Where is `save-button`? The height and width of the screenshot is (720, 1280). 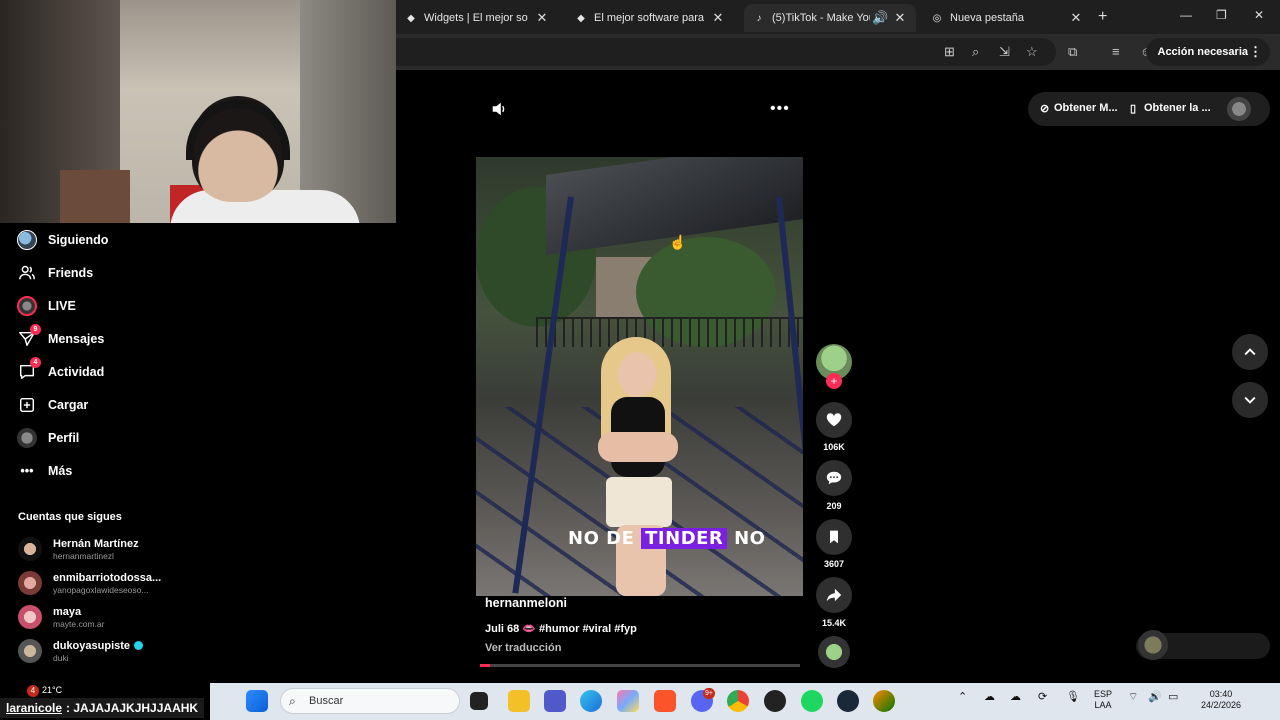 save-button is located at coordinates (834, 537).